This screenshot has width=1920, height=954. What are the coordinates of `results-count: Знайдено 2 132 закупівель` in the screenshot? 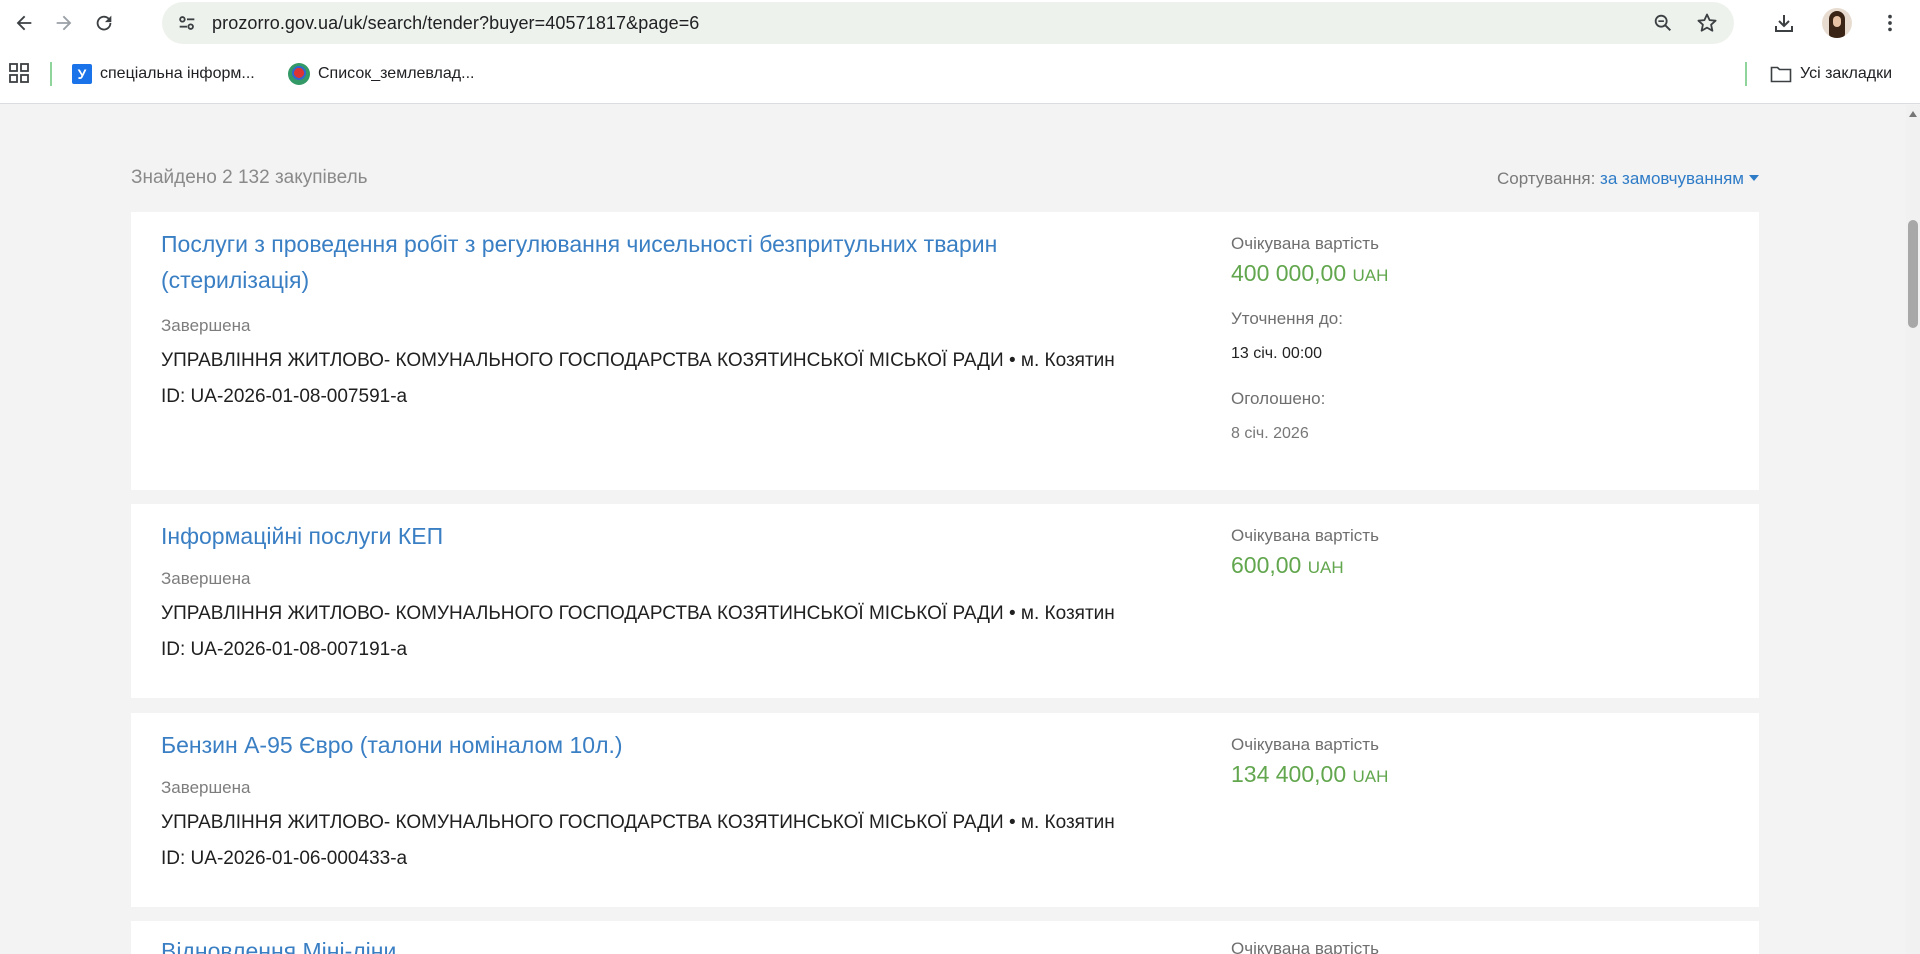 It's located at (249, 177).